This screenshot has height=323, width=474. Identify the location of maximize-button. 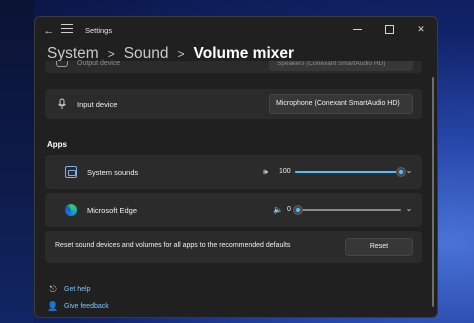
(389, 29).